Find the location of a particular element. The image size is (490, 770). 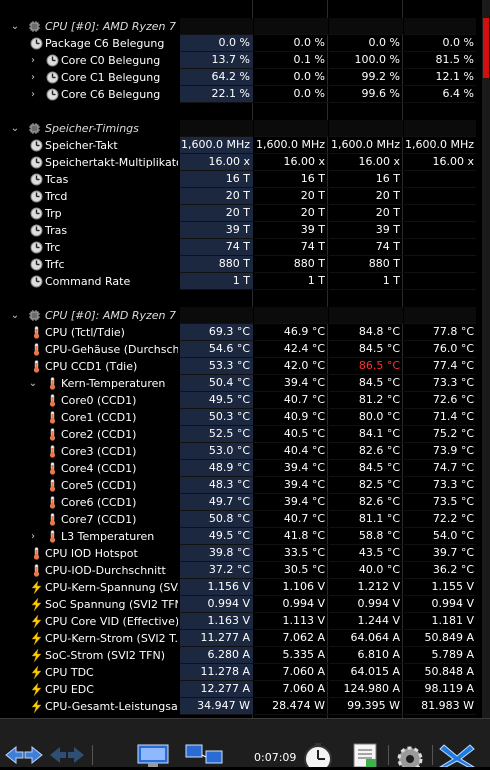

sensor-row: Core3 (CCD1) 53.0 °C 40.4 °C 82.6 °C 73.9 °C is located at coordinates (241, 451).